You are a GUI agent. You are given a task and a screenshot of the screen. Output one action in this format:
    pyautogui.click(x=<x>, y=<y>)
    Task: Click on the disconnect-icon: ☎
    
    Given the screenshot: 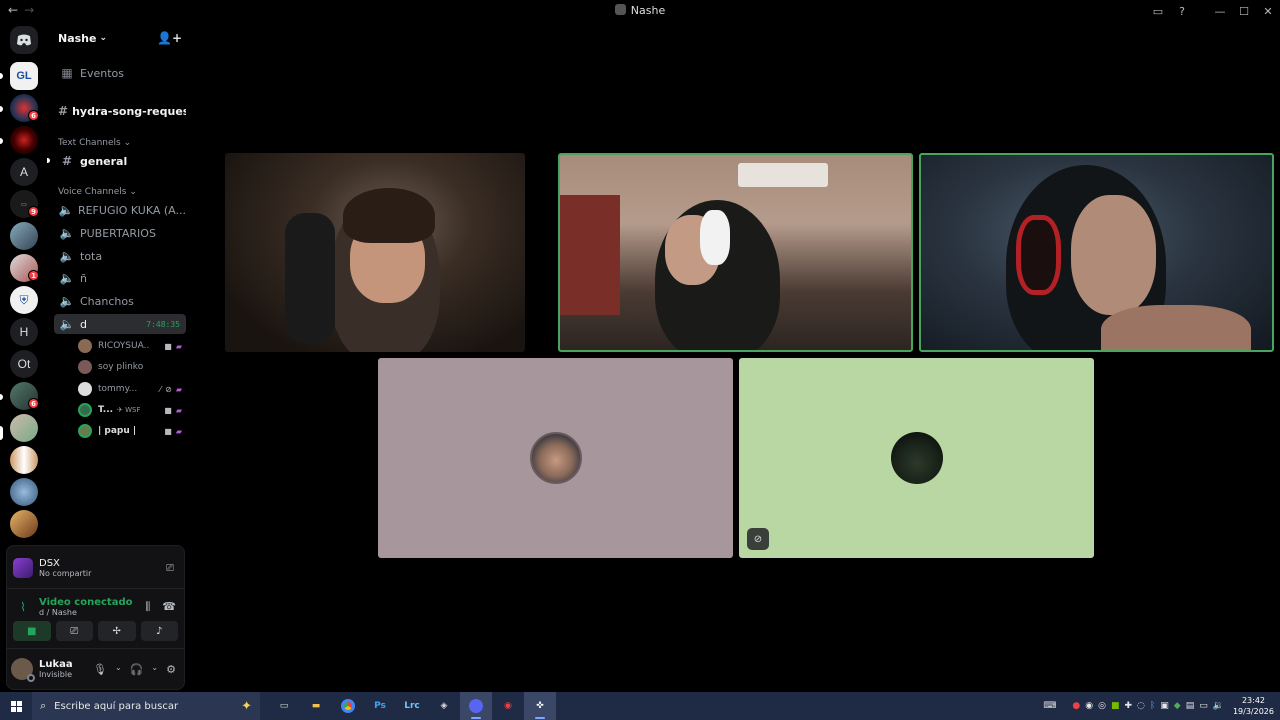 What is the action you would take?
    pyautogui.click(x=169, y=607)
    